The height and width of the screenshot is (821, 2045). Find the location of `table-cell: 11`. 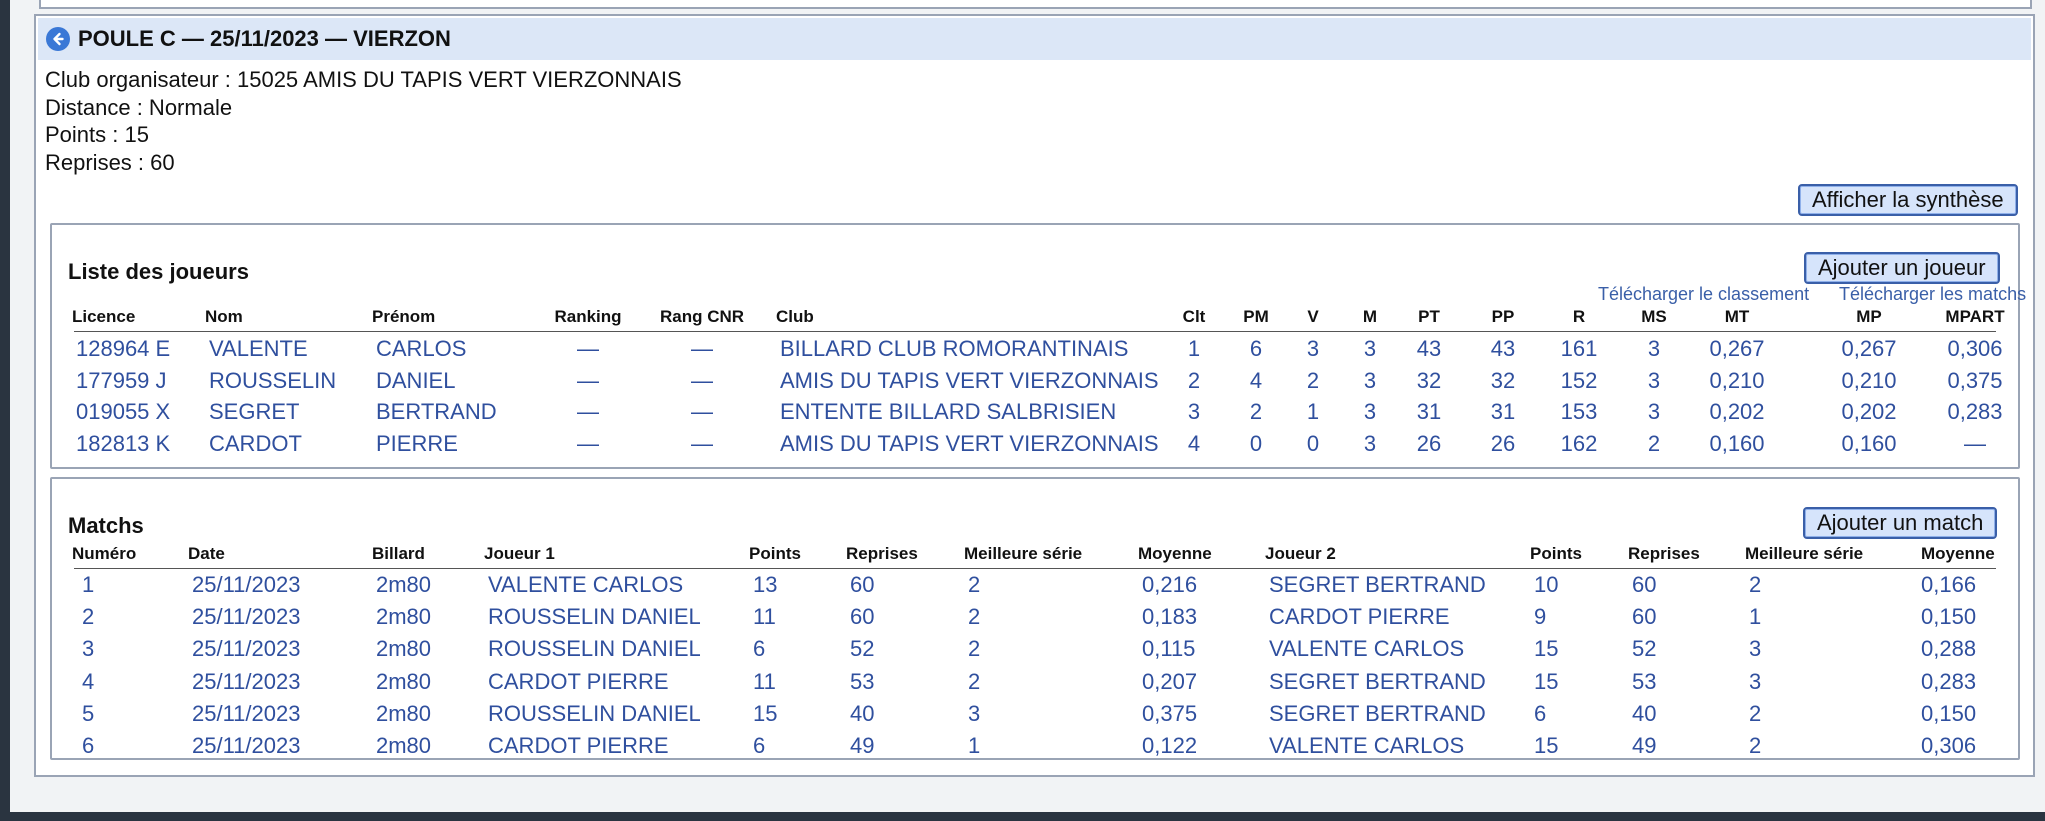

table-cell: 11 is located at coordinates (764, 617).